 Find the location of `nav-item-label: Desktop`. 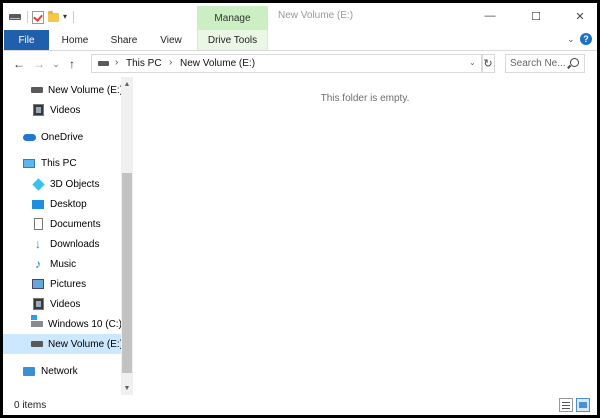

nav-item-label: Desktop is located at coordinates (68, 204).